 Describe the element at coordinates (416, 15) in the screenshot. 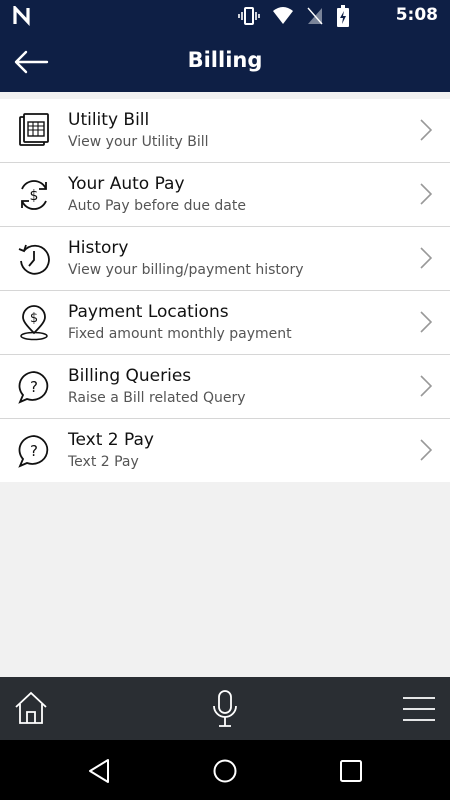

I see `status-time: 5:08` at that location.